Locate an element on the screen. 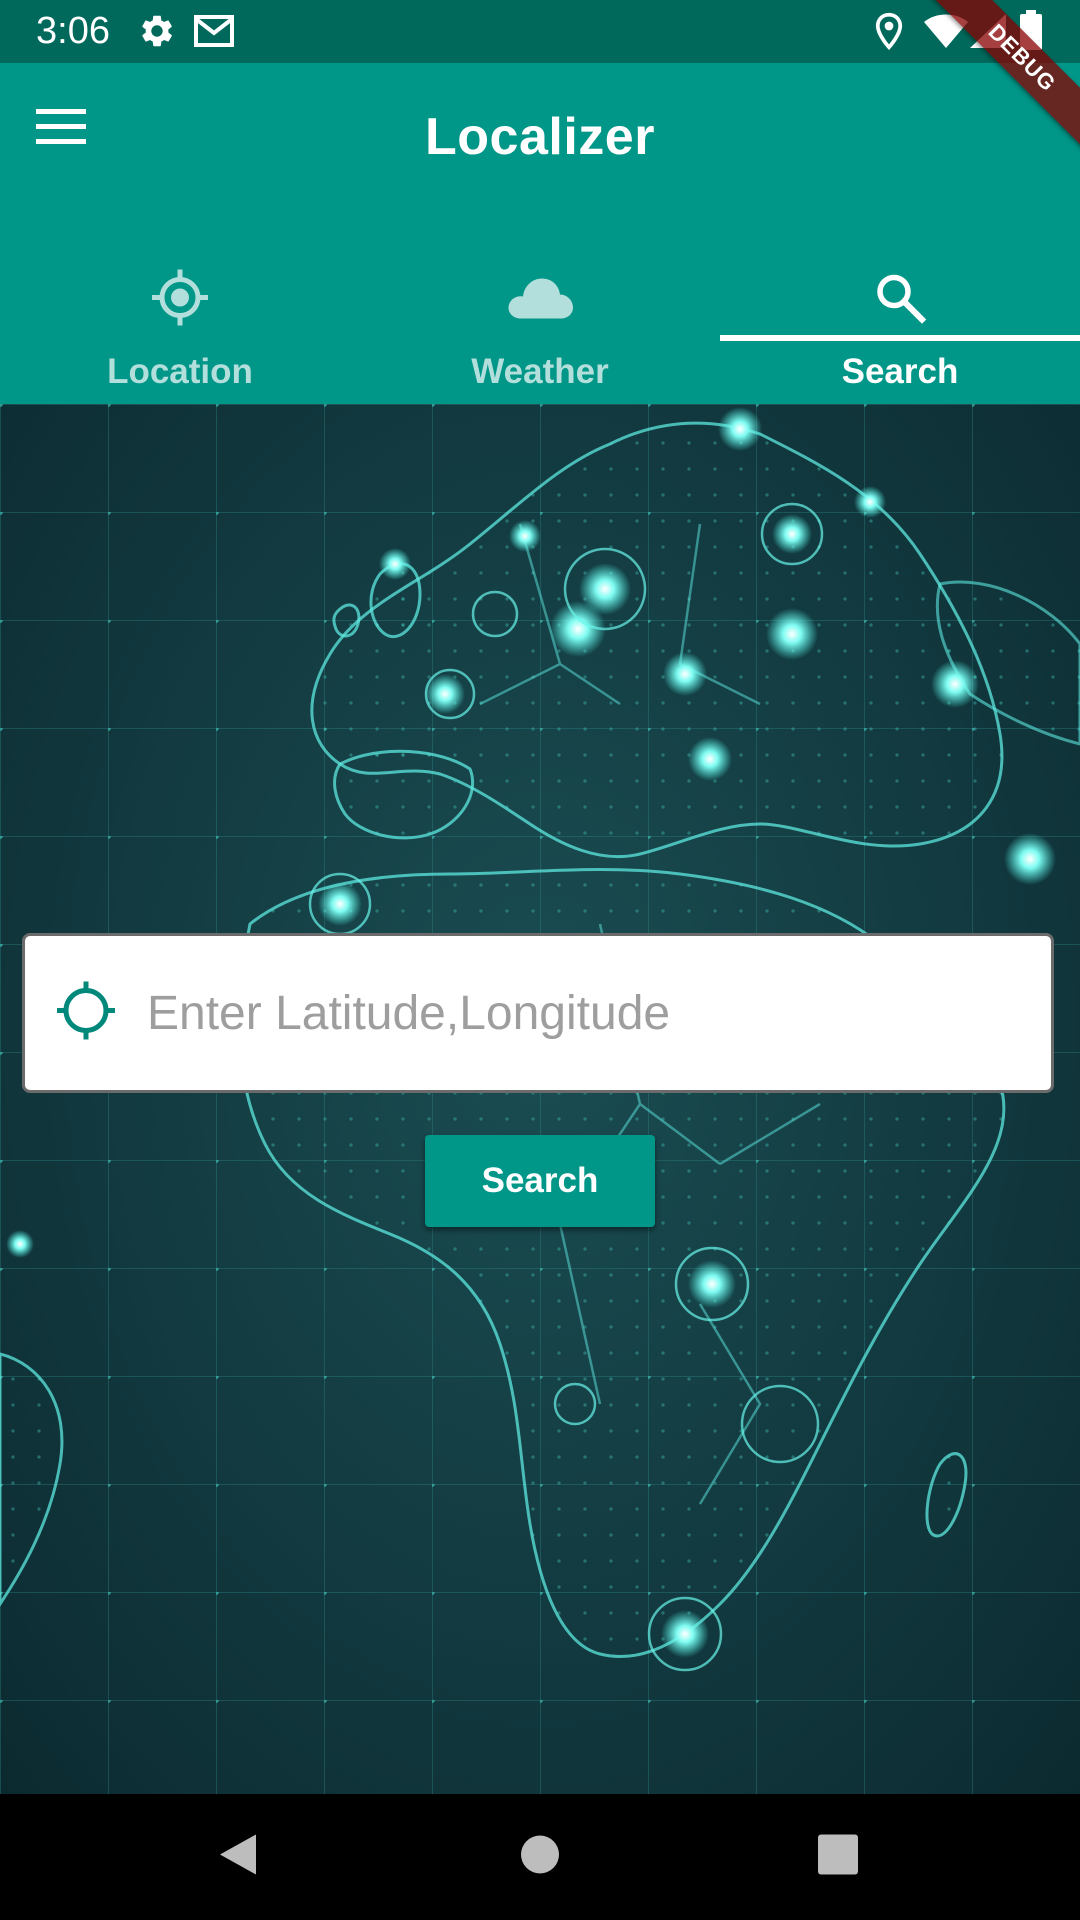 Image resolution: width=1080 pixels, height=1920 pixels. tab-location-label: Location is located at coordinates (180, 371).